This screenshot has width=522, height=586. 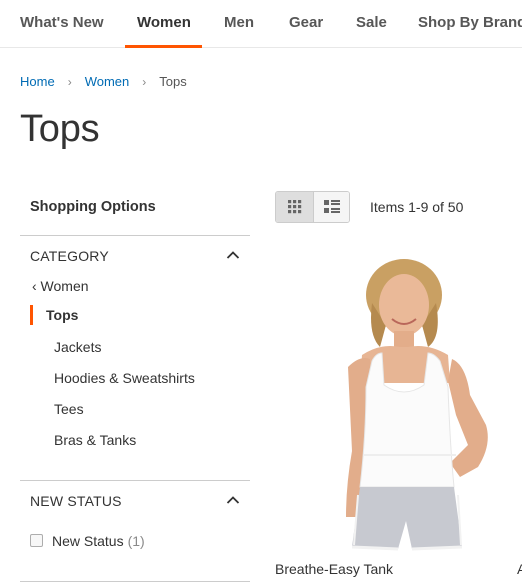 I want to click on category-back-link: ‹ Women, so click(x=60, y=286).